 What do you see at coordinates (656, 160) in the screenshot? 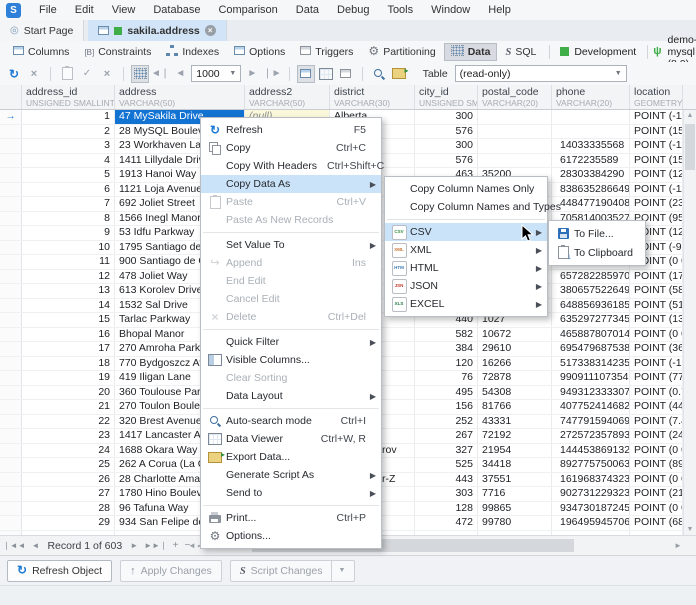
I see `grid-cell-location: POINT (153.1` at bounding box center [656, 160].